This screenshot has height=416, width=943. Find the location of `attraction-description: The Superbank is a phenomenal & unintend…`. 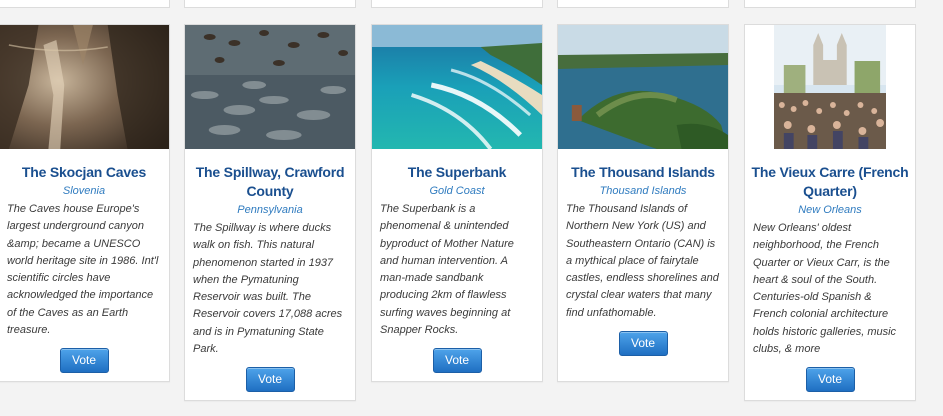

attraction-description: The Superbank is a phenomenal & unintend… is located at coordinates (447, 270).